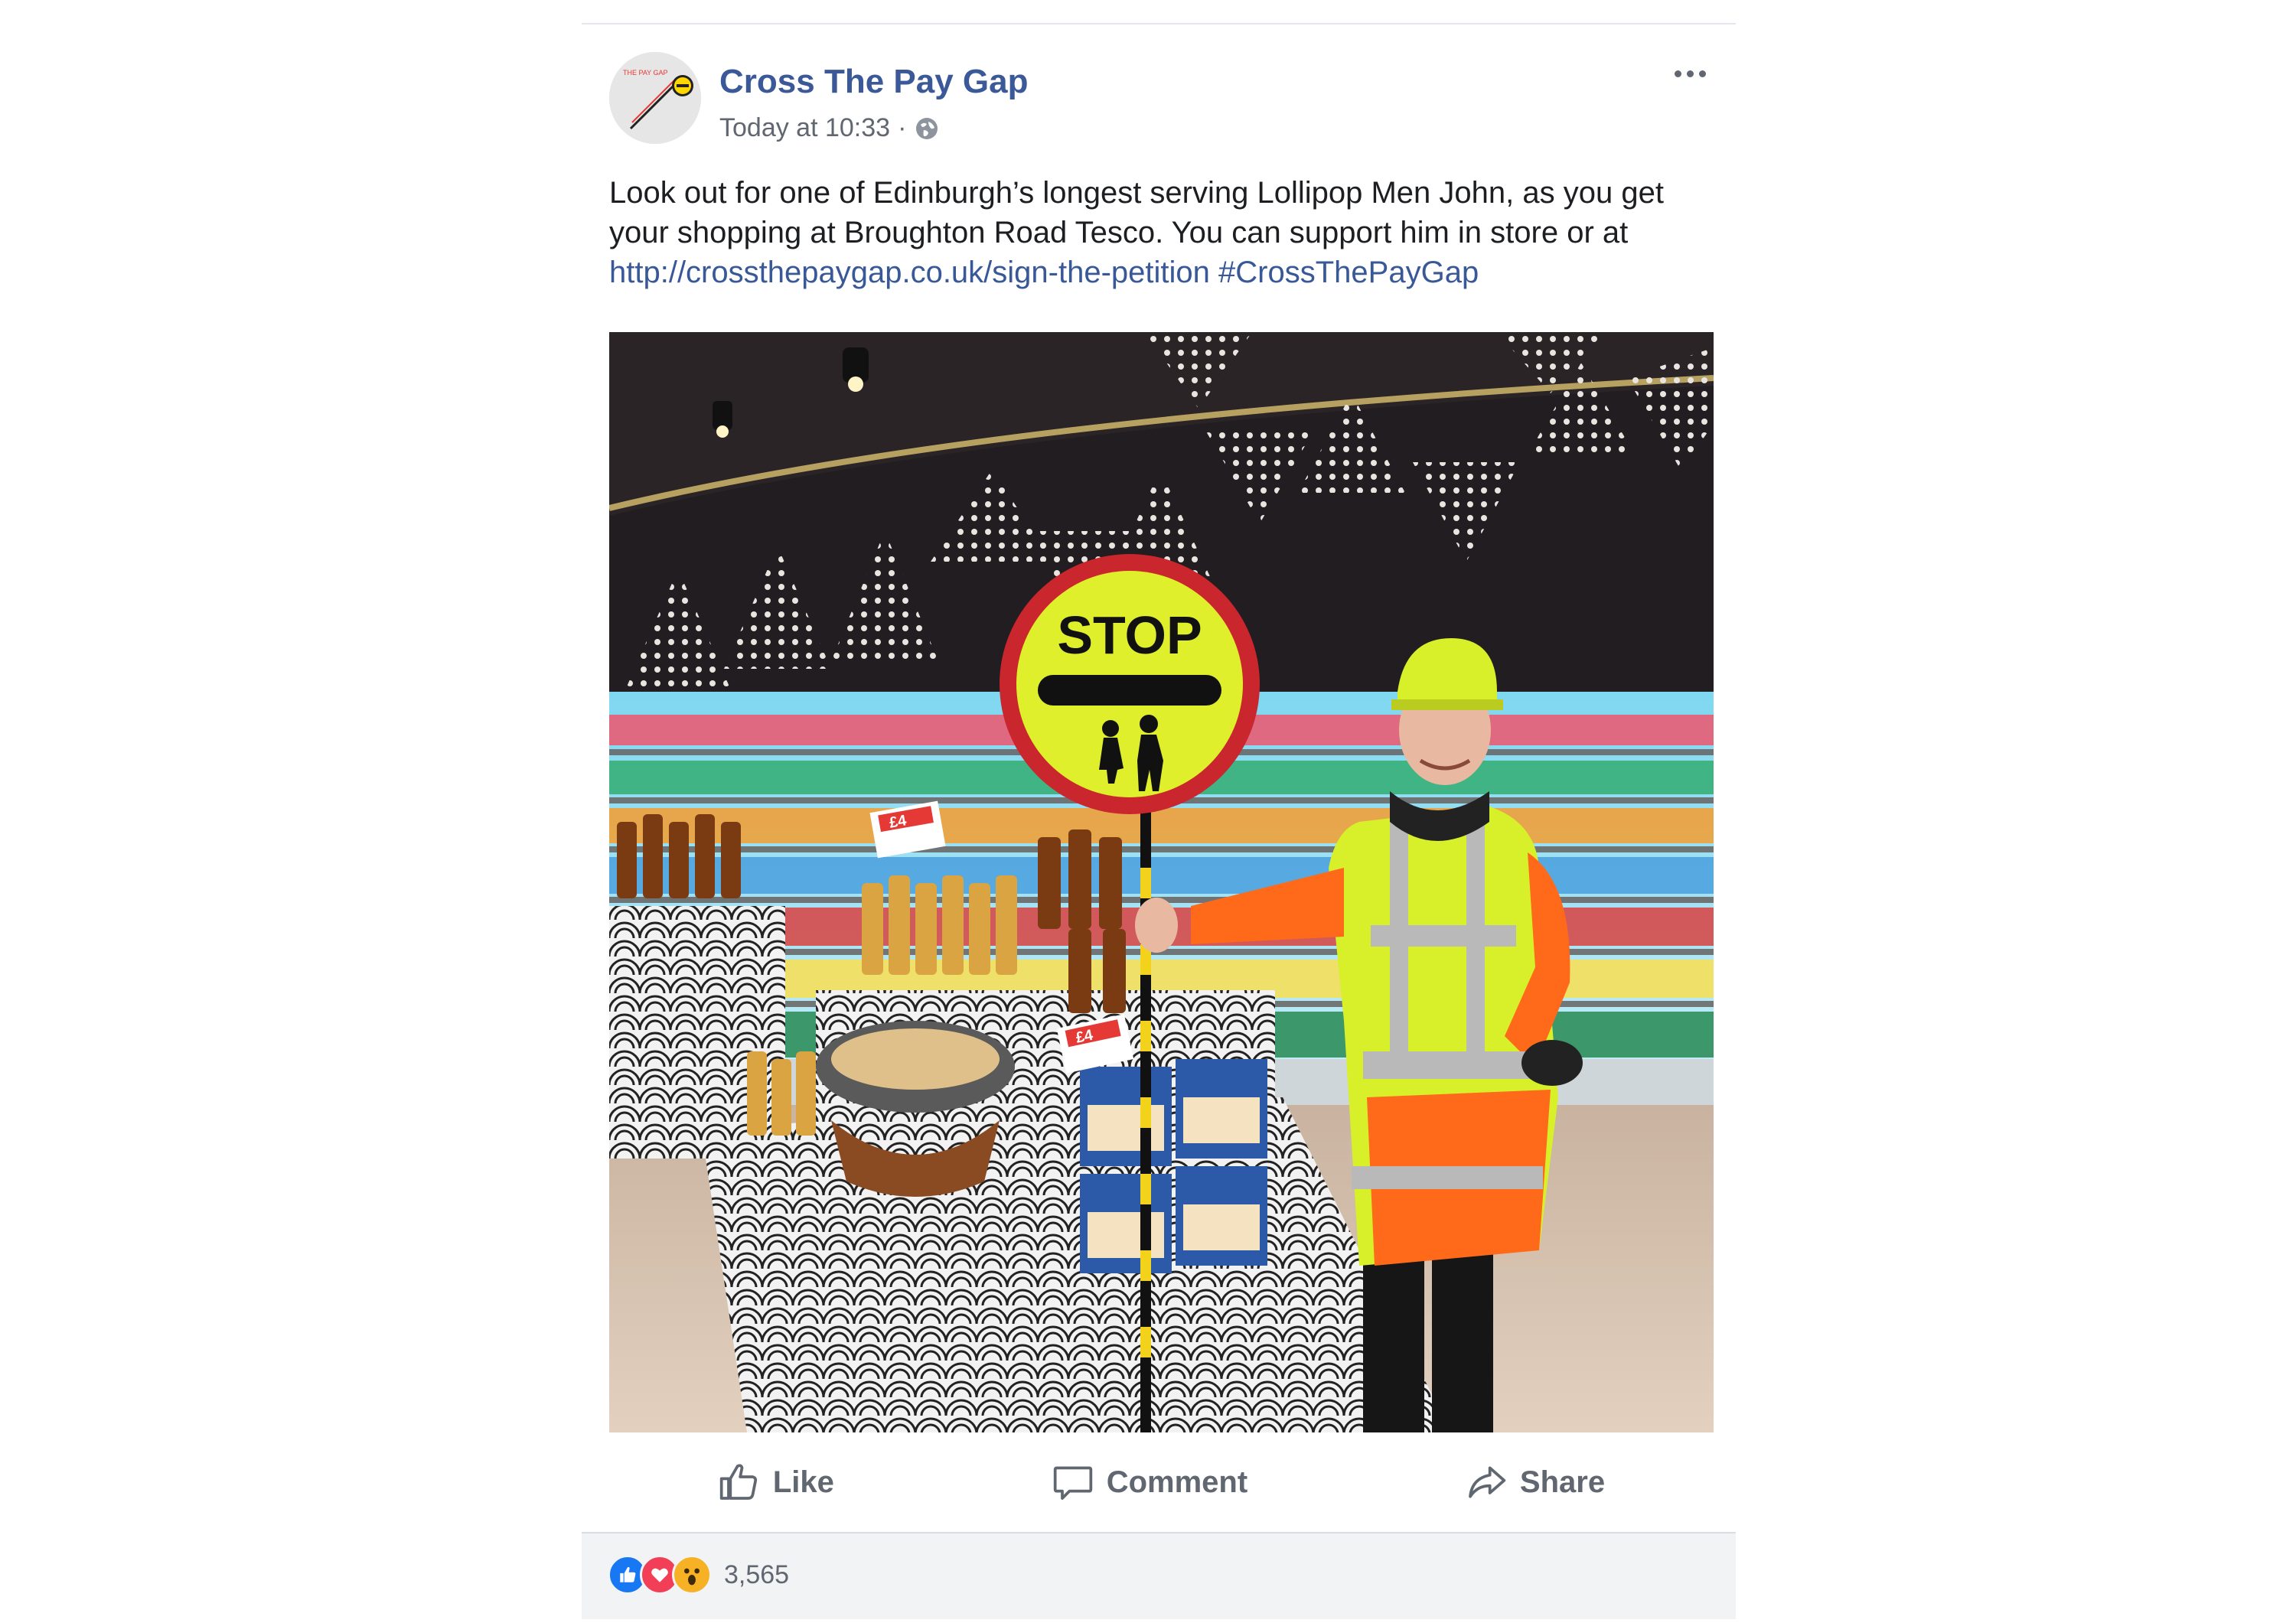  Describe the element at coordinates (804, 128) in the screenshot. I see `post-timestamp: Today at 10:33` at that location.